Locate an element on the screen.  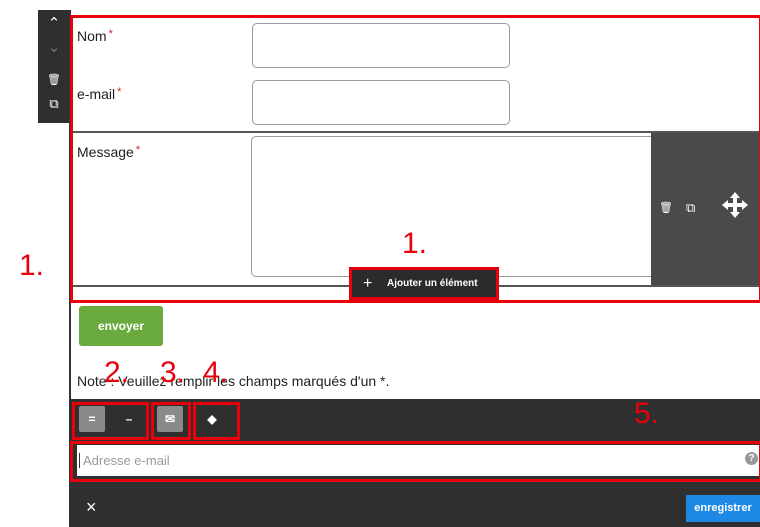
save-button: enregistrer is located at coordinates (723, 508).